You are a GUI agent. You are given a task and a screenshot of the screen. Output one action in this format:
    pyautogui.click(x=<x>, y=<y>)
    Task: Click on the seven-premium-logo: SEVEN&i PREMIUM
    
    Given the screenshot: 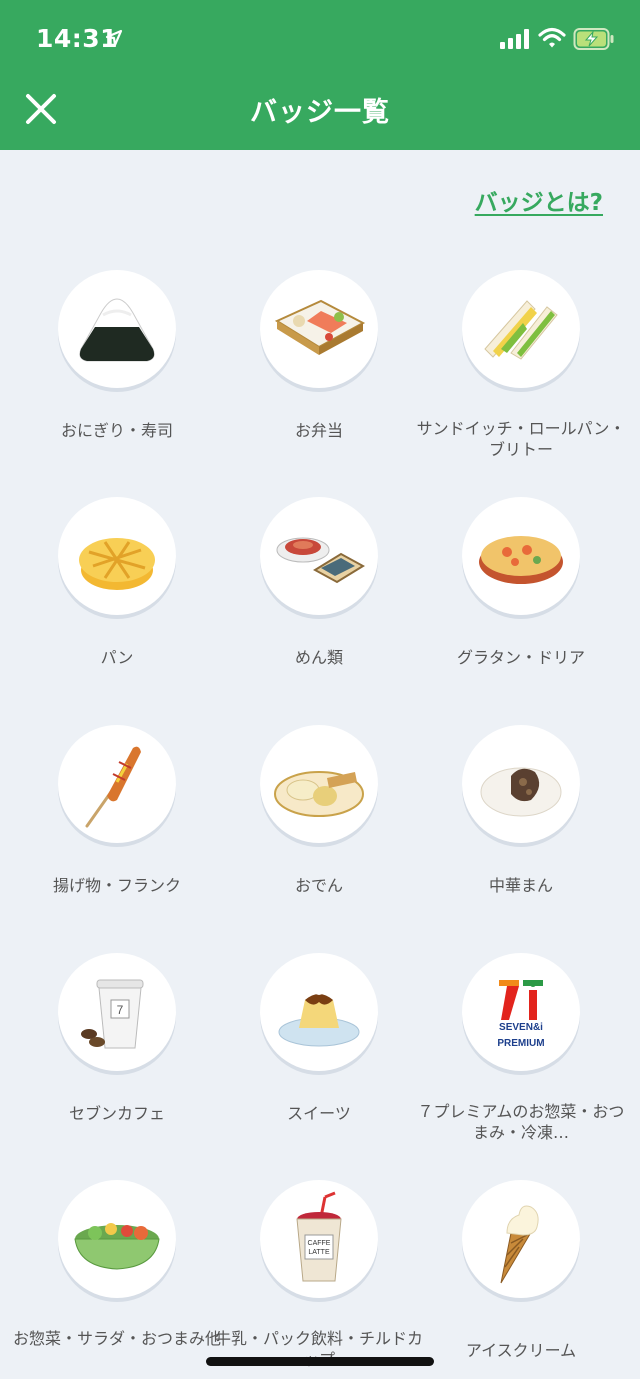 What is the action you would take?
    pyautogui.click(x=521, y=1014)
    